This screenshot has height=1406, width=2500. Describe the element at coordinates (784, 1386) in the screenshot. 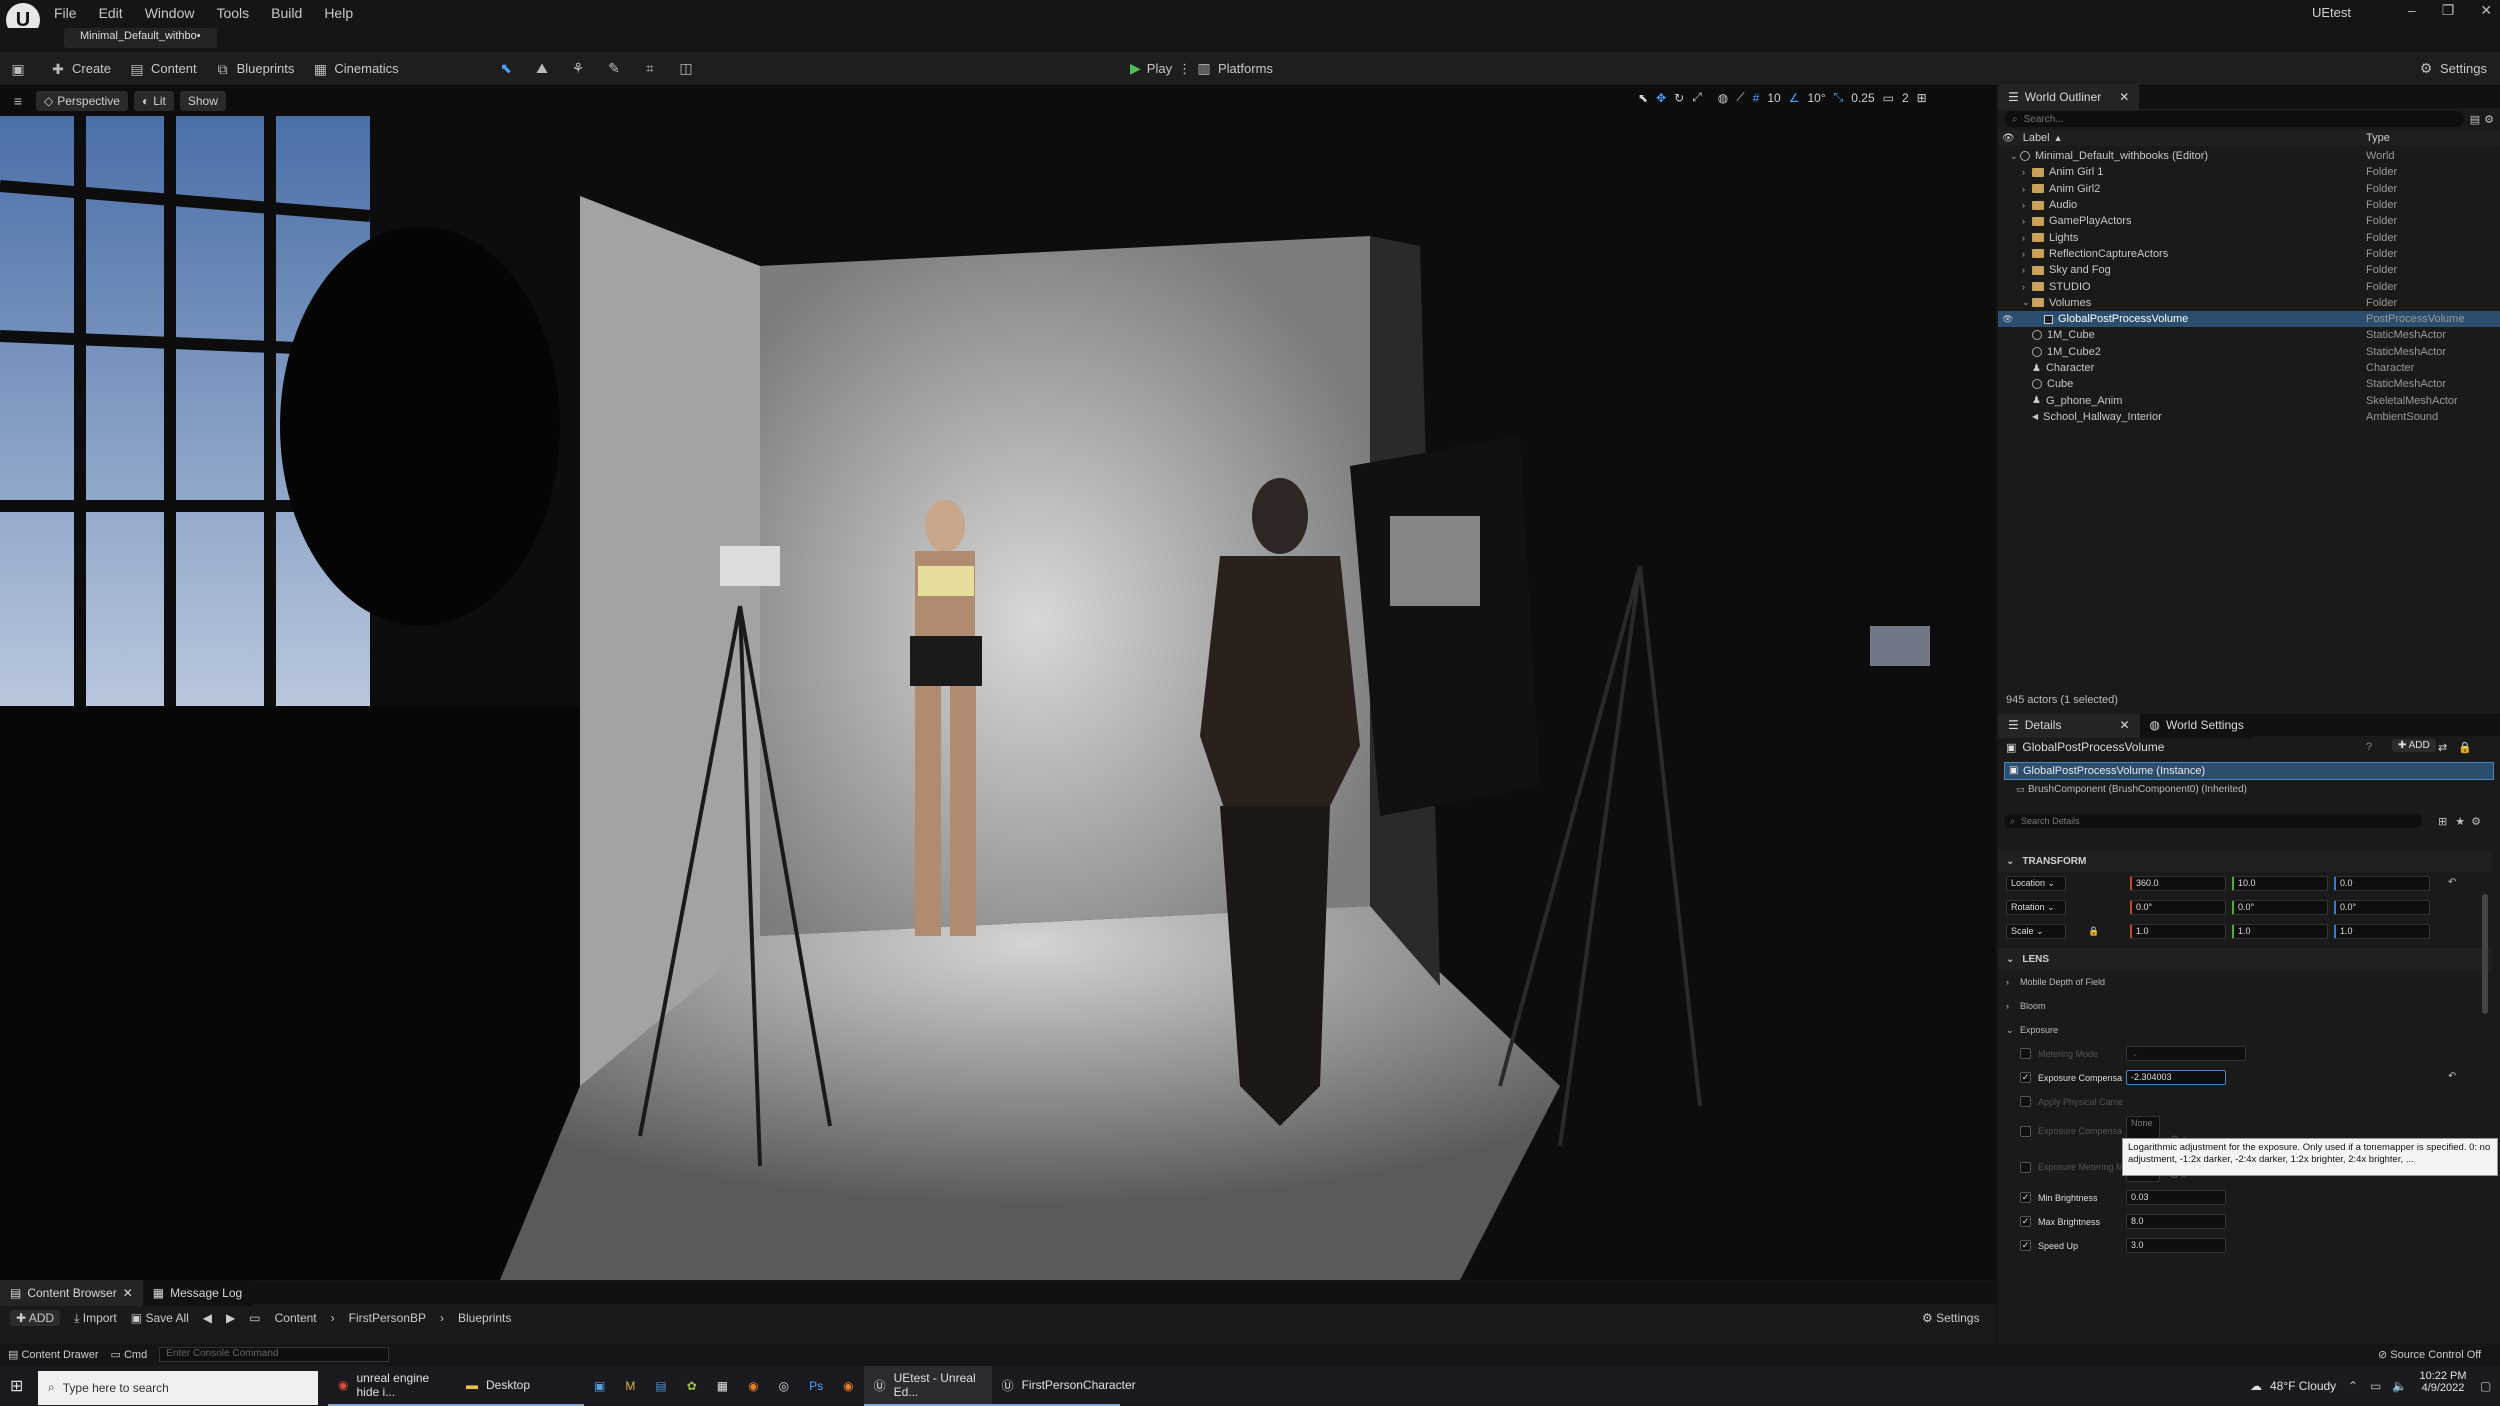

I see `app-icon-6: ◎` at that location.